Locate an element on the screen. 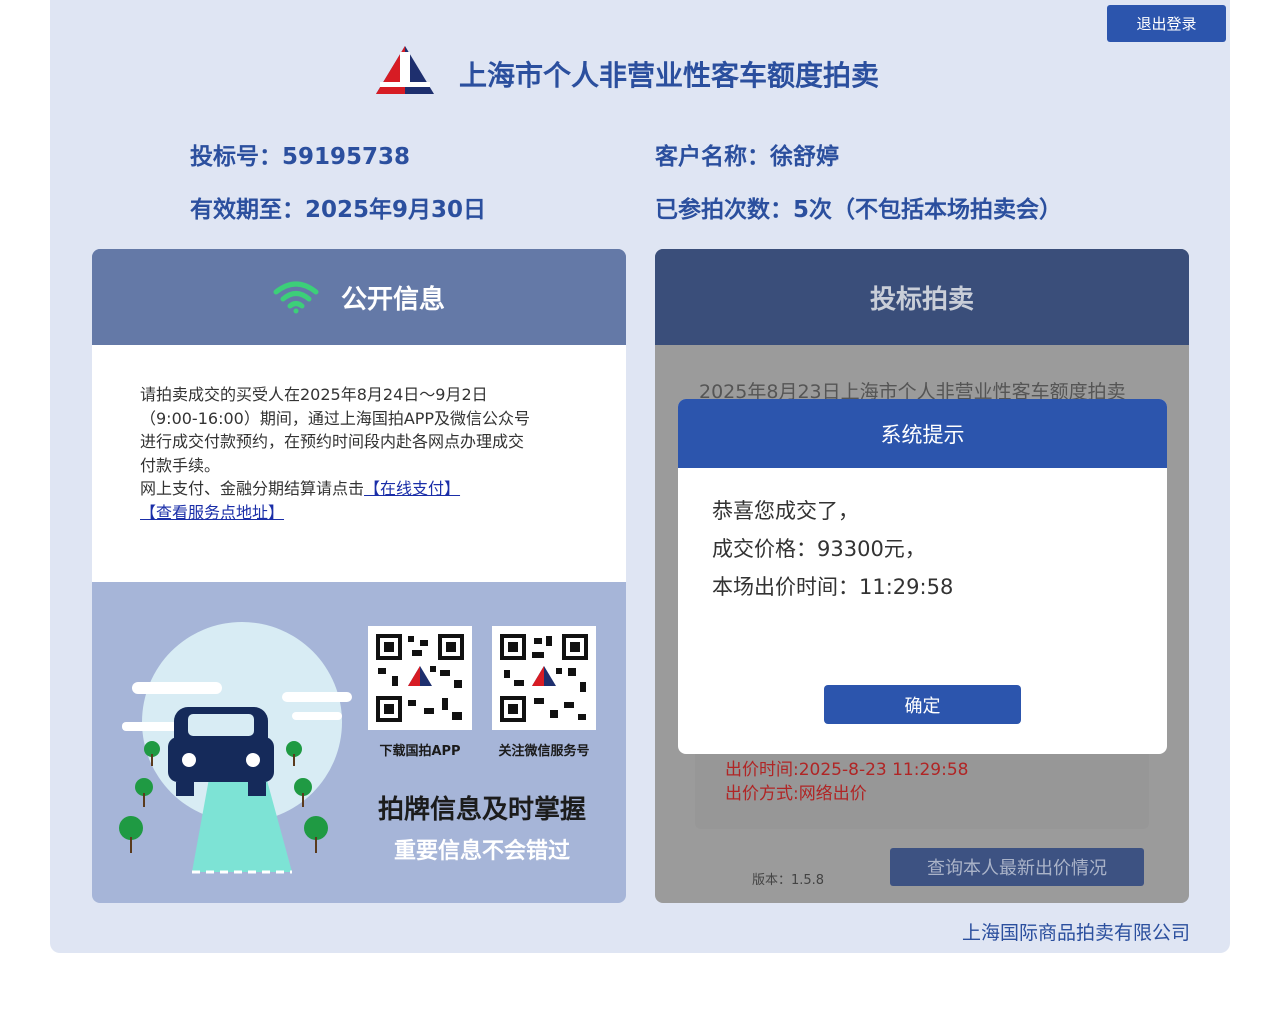 The height and width of the screenshot is (1026, 1280). dialog-bid-time: 本场出价时间：11:29:58 is located at coordinates (833, 587).